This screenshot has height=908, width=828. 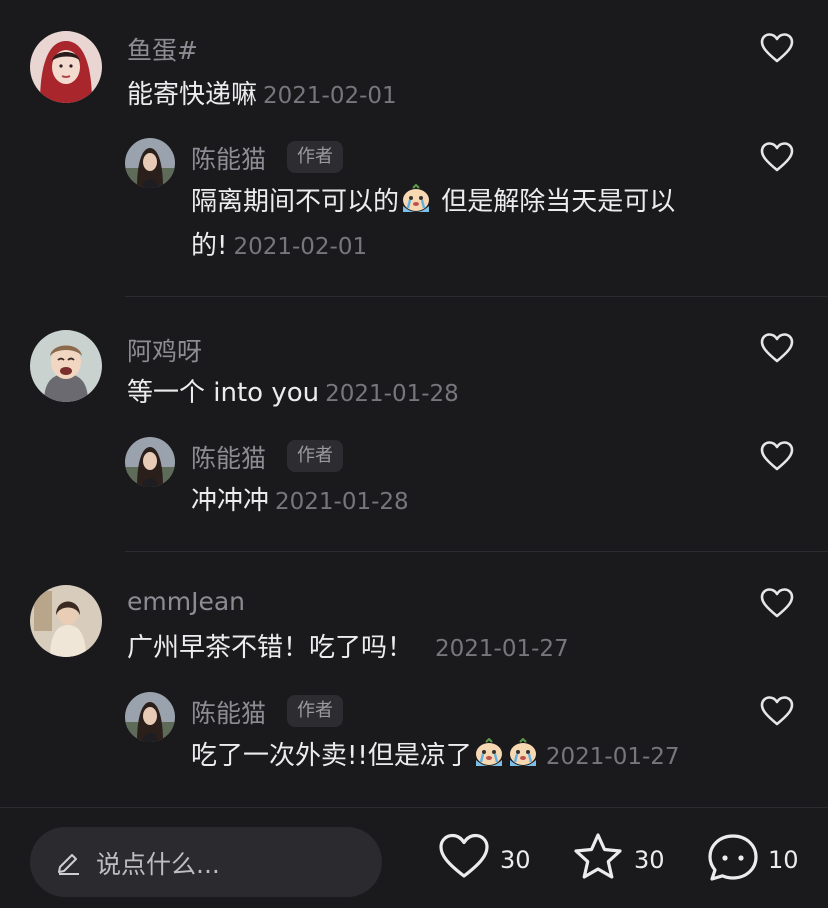 I want to click on favorite-button: 30, so click(x=622, y=862).